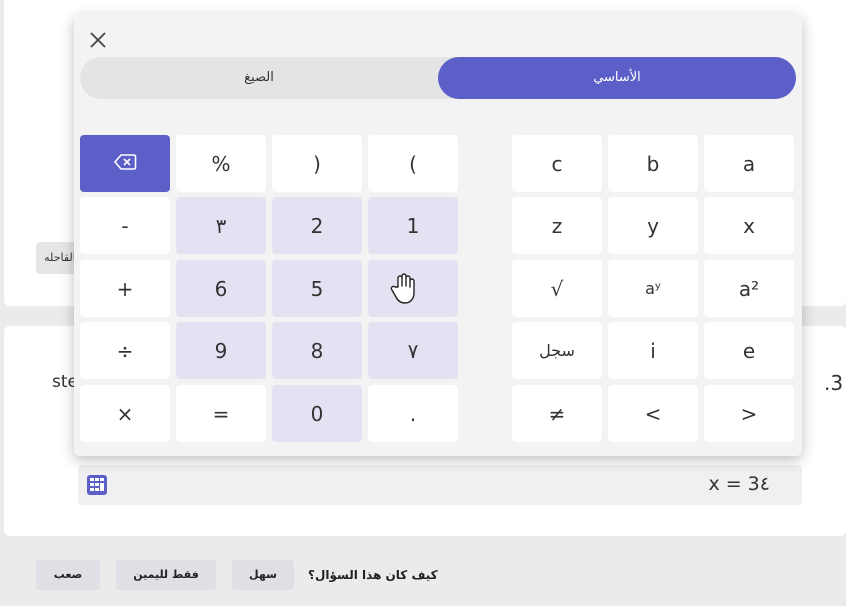  What do you see at coordinates (653, 350) in the screenshot?
I see `key-i: i` at bounding box center [653, 350].